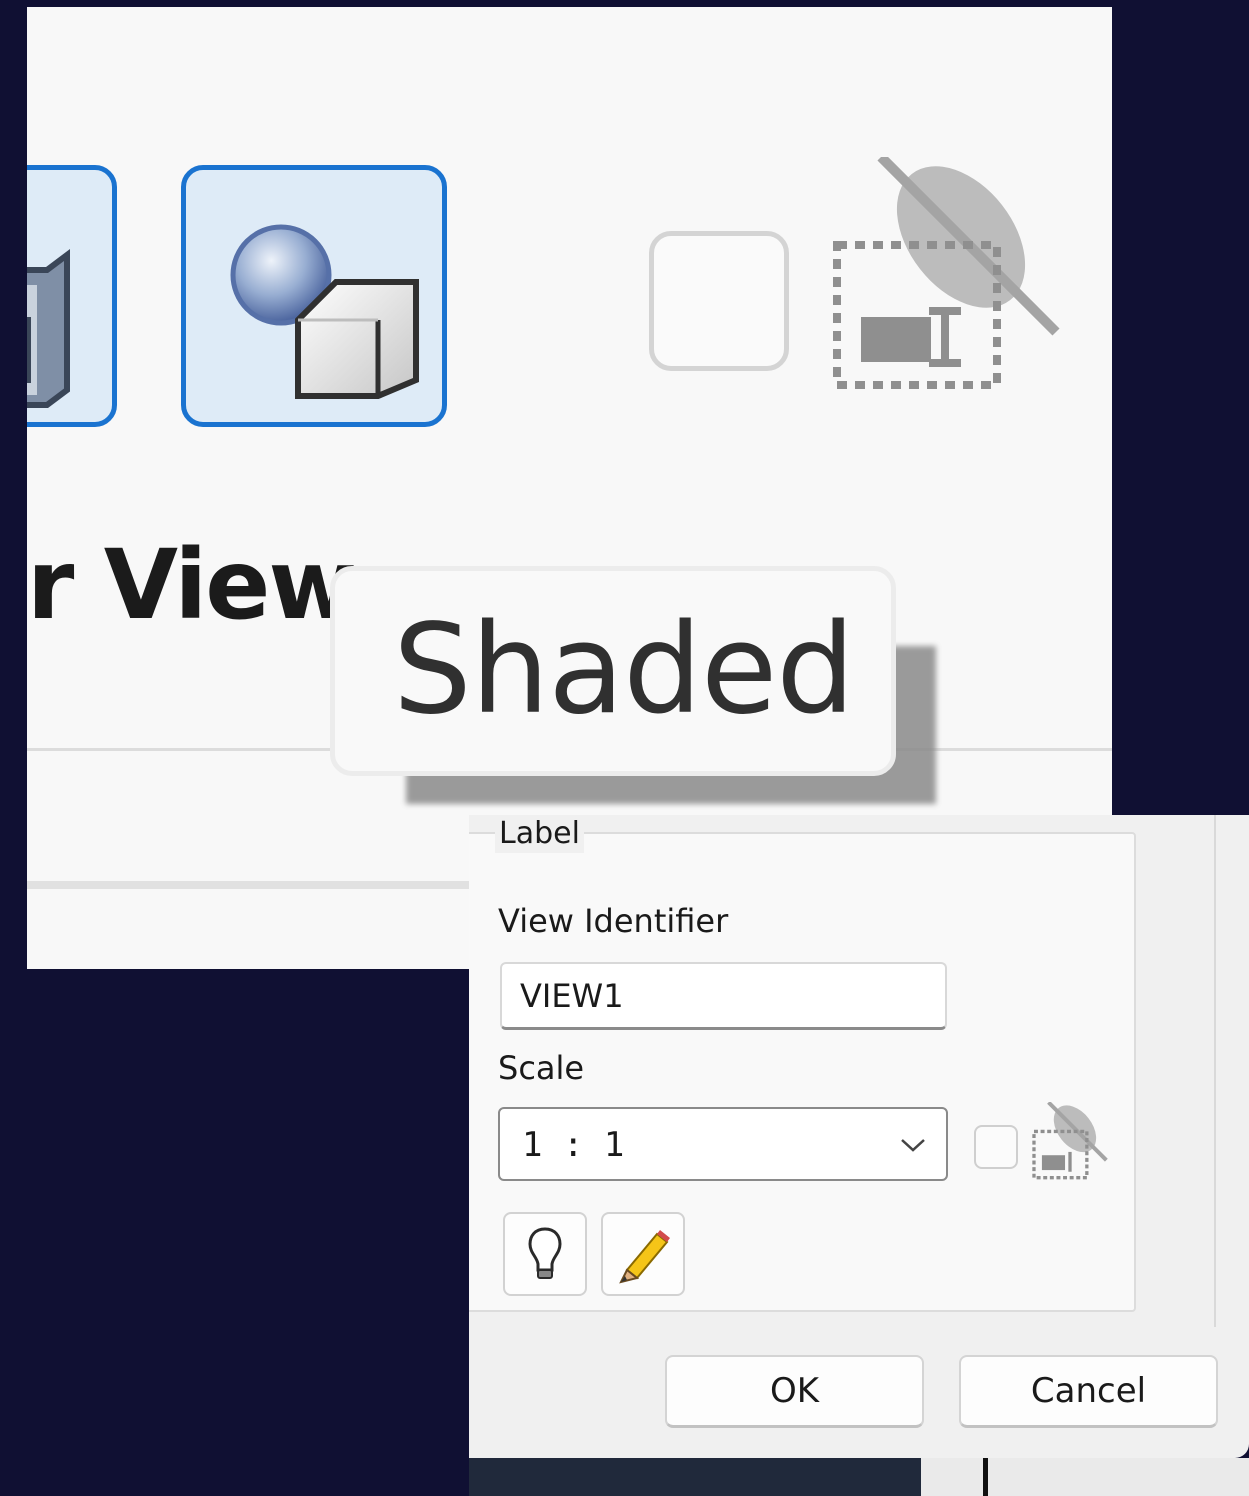 Image resolution: width=1249 pixels, height=1496 pixels. Describe the element at coordinates (985, 1477) in the screenshot. I see `text-cursor` at that location.